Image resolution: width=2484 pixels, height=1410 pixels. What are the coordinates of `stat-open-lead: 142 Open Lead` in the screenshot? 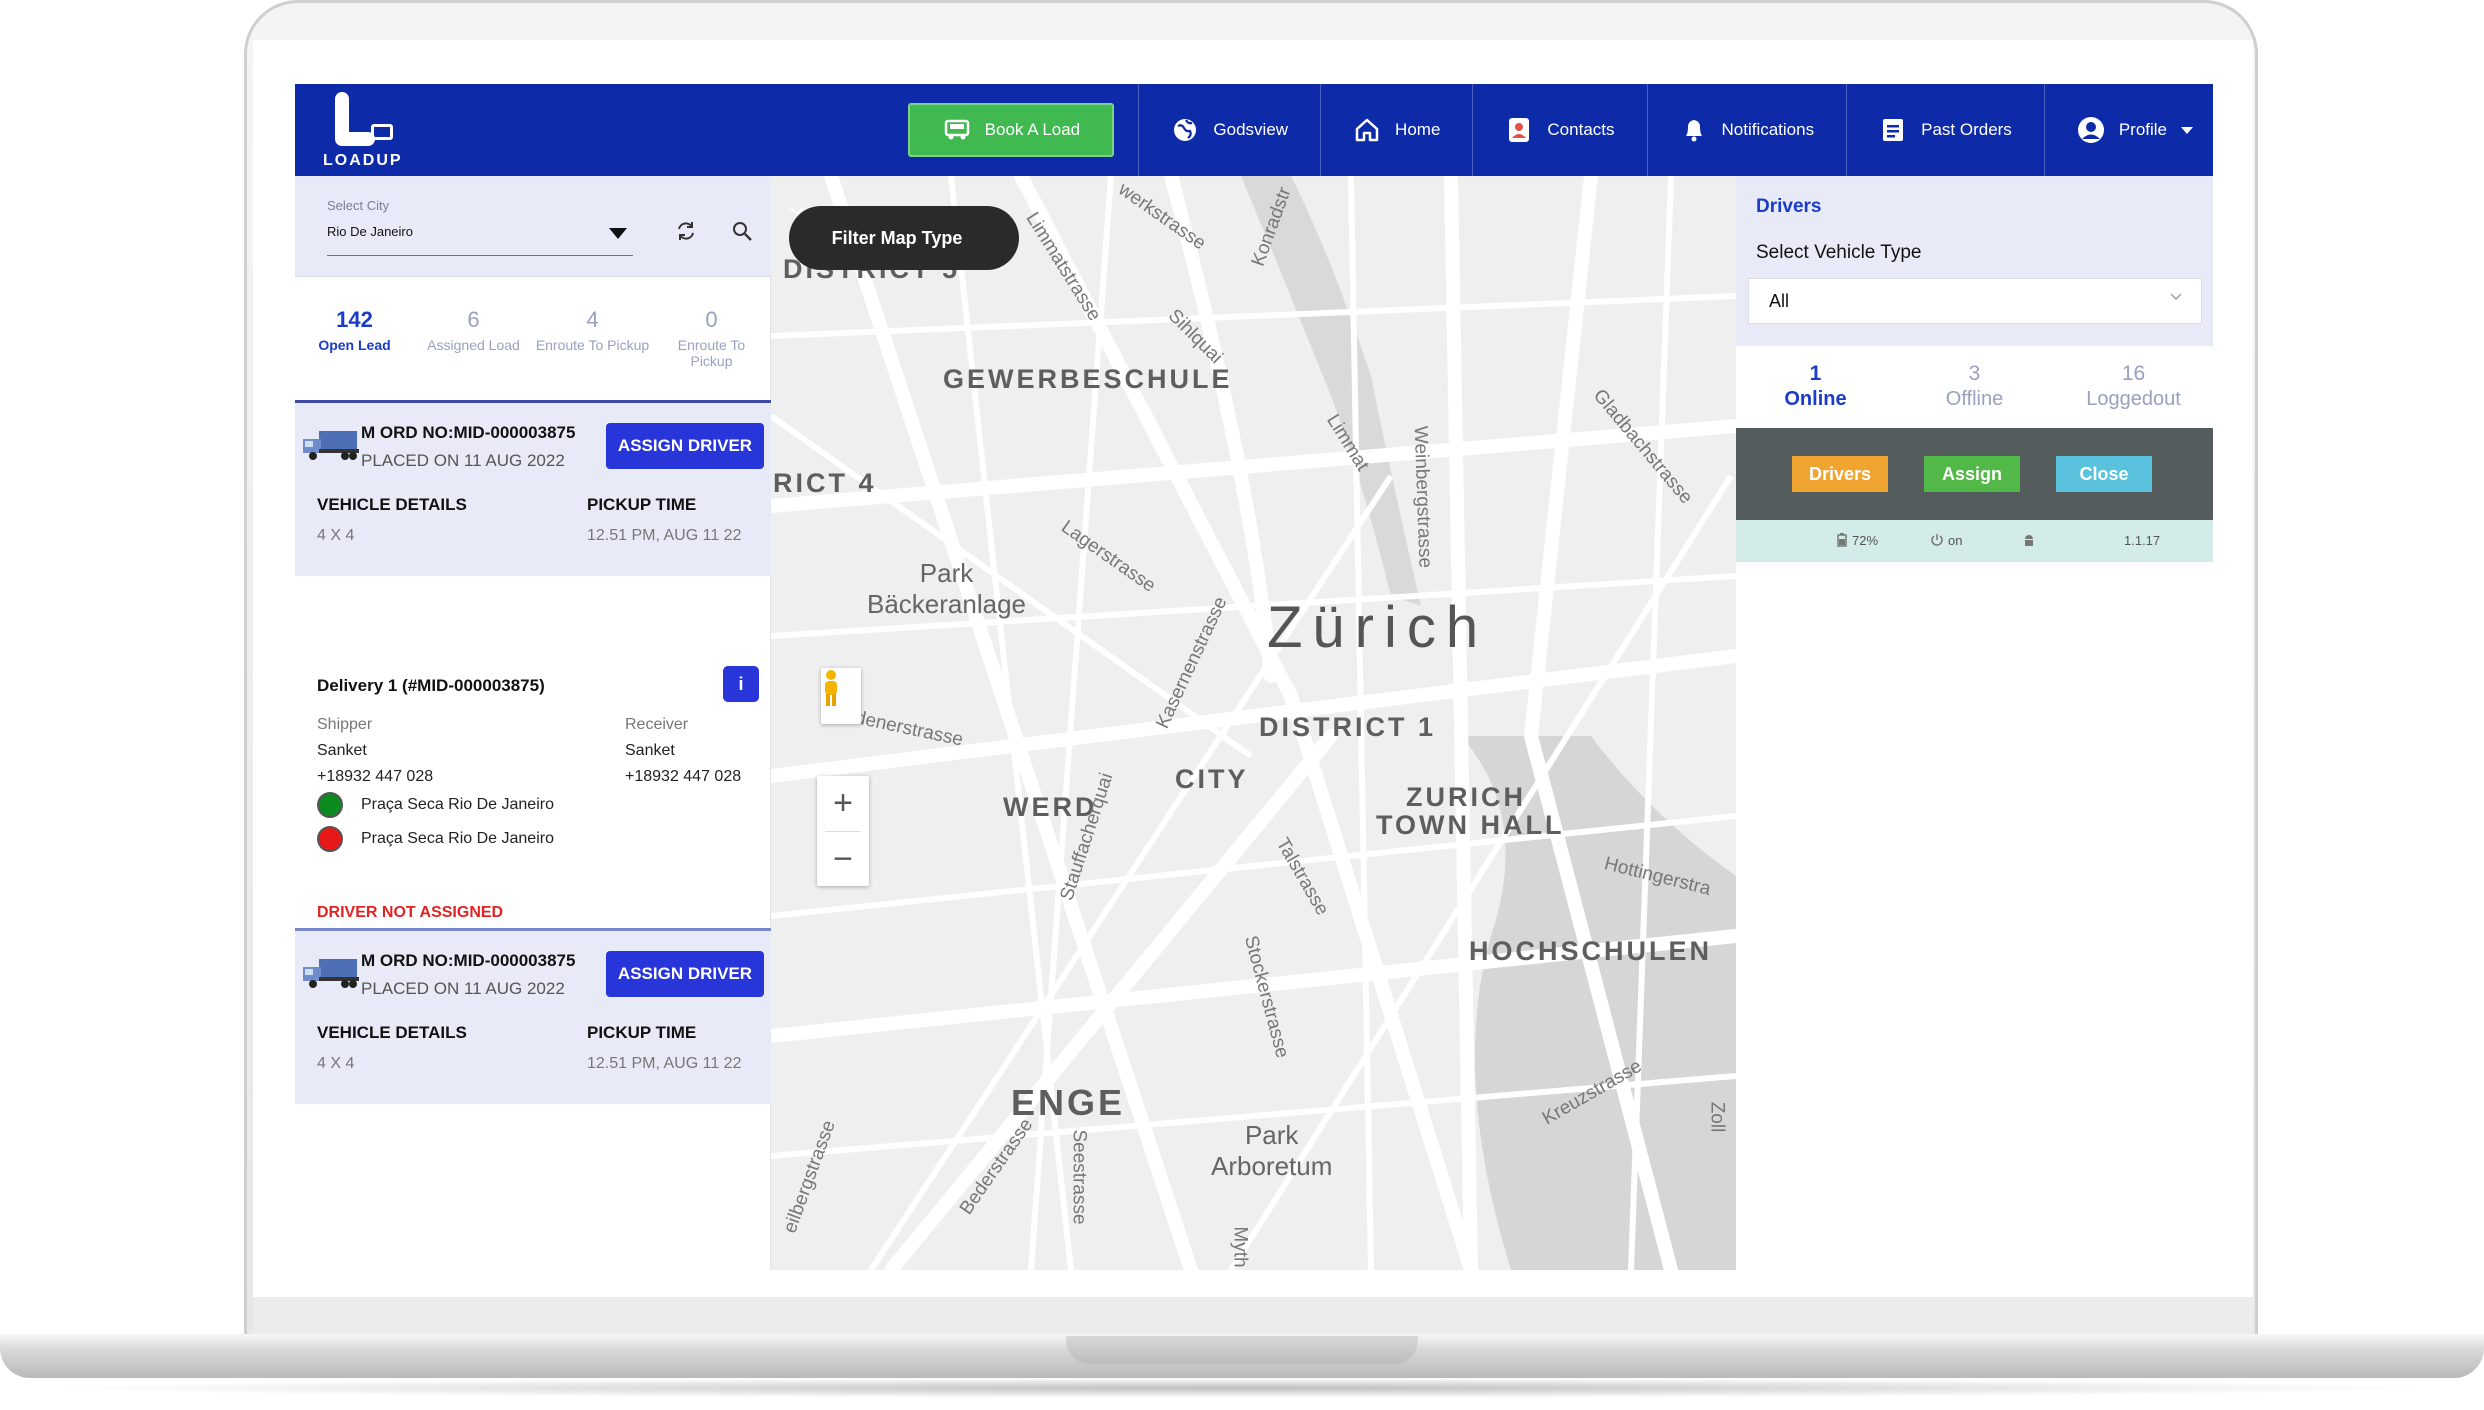 It's located at (354, 335).